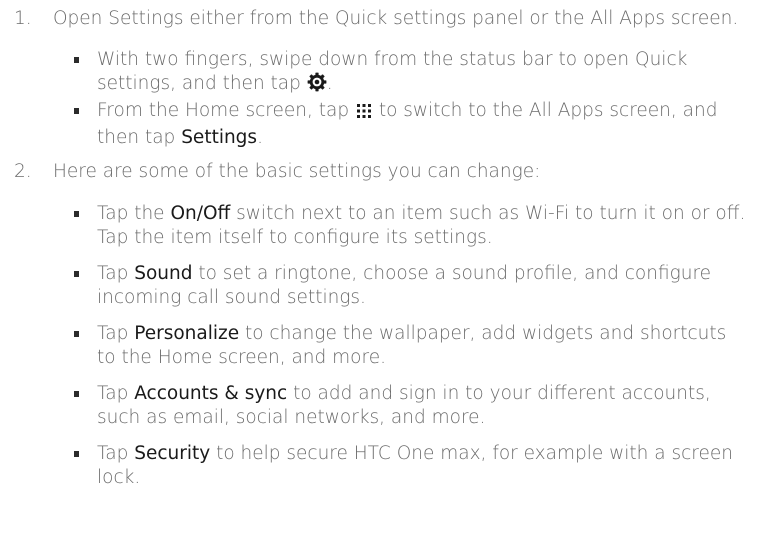 The width and height of the screenshot is (761, 539). What do you see at coordinates (187, 333) in the screenshot?
I see `ui-term: Personalize` at bounding box center [187, 333].